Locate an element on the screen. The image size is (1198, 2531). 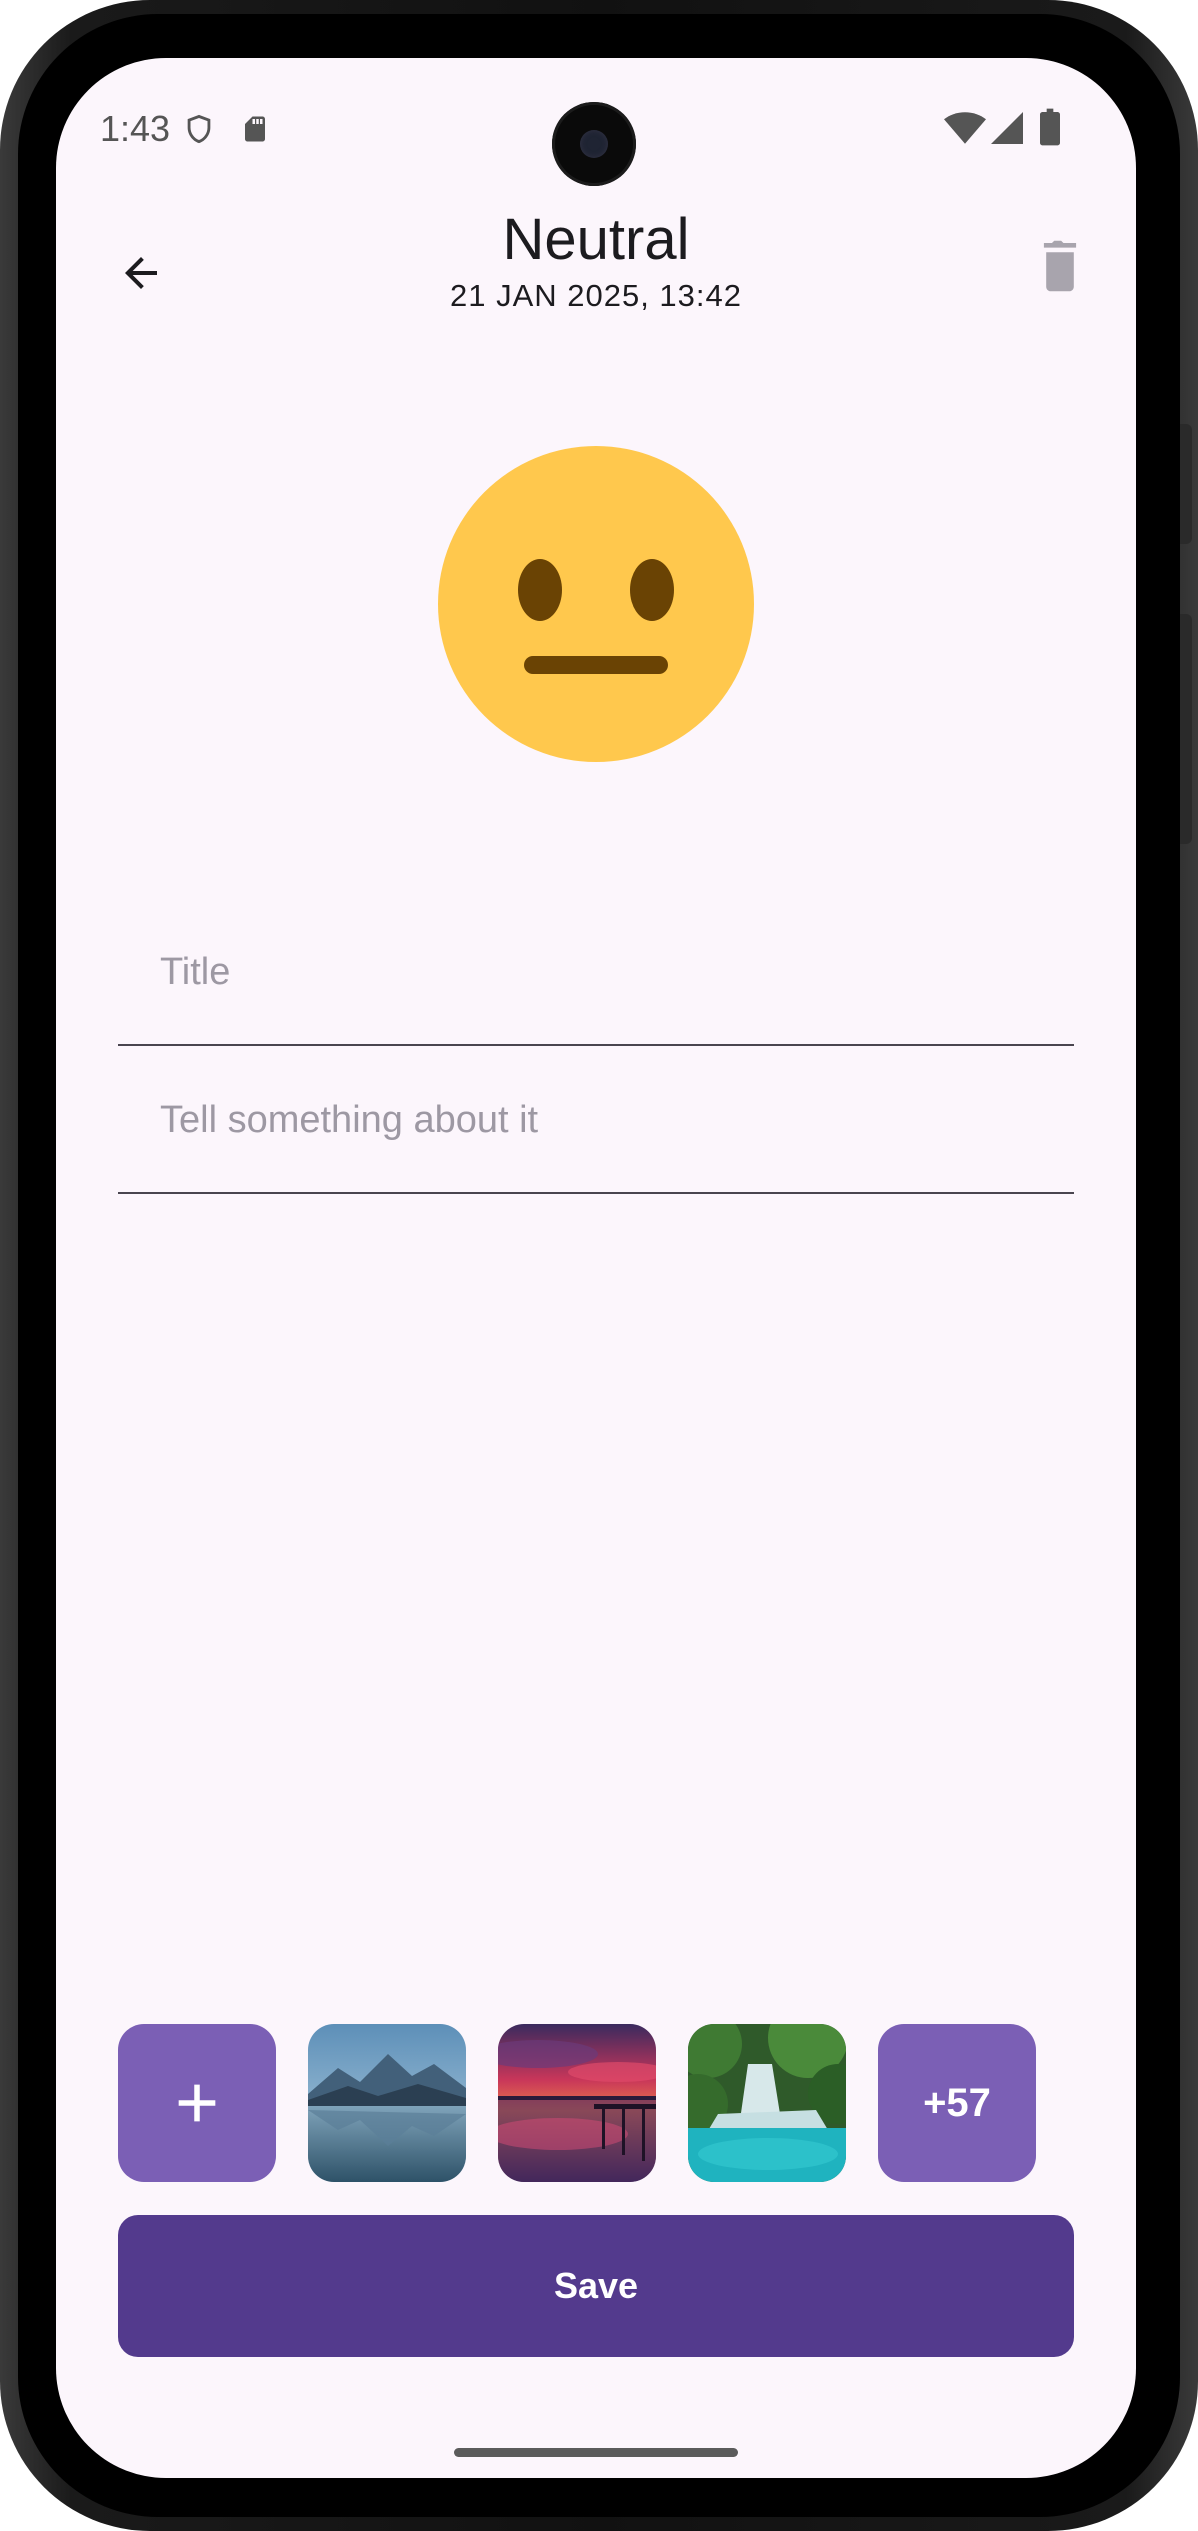
title-input is located at coordinates (590, 972).